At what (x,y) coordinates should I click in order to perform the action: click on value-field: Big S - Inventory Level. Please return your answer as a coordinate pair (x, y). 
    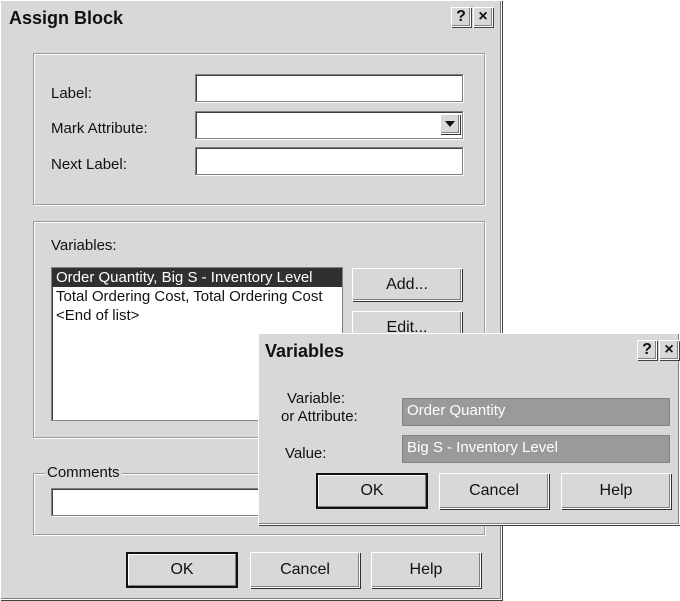
    Looking at the image, I should click on (536, 449).